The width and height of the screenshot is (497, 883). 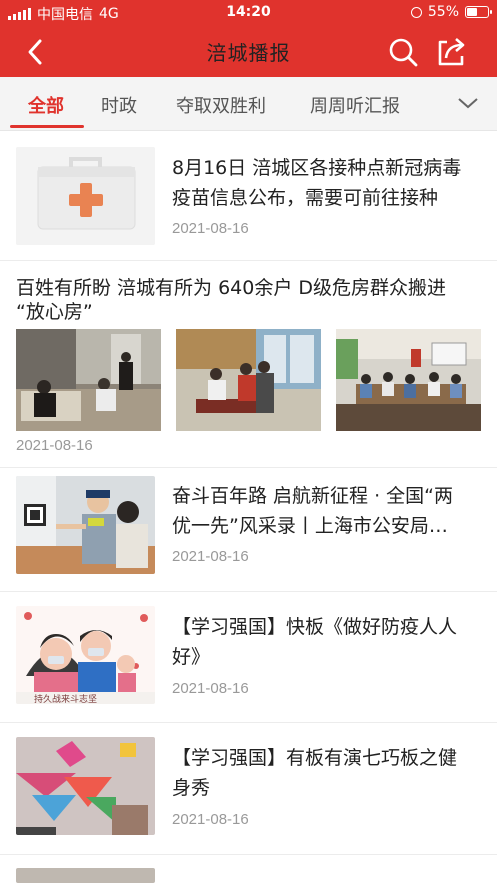 I want to click on room-visit-photo, so click(x=88, y=380).